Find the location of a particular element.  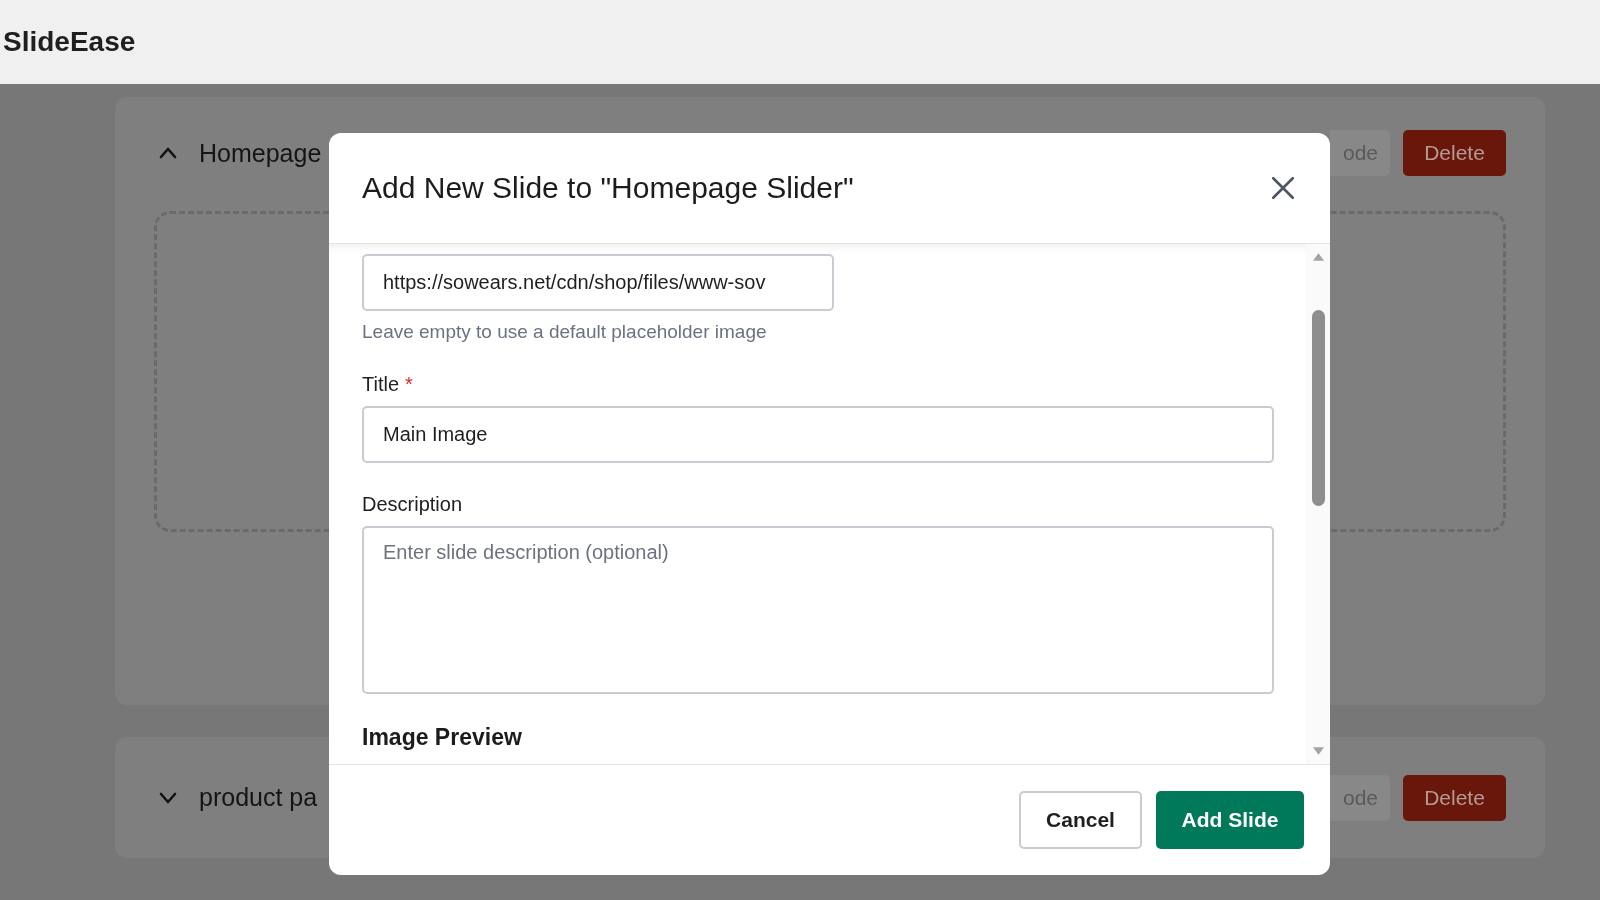

slider-name: Homepage is located at coordinates (260, 153).